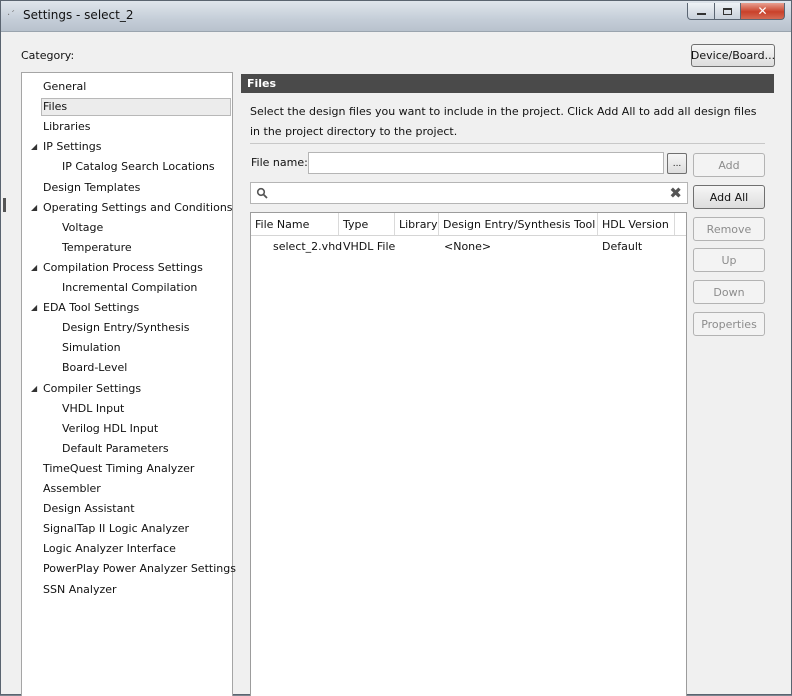  Describe the element at coordinates (417, 224) in the screenshot. I see `column-header: Library` at that location.